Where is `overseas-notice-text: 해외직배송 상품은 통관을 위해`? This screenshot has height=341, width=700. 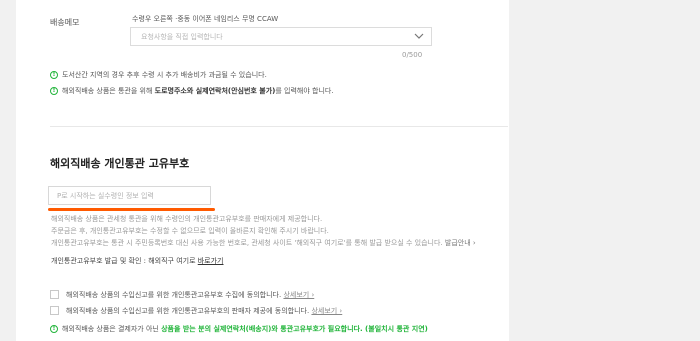
overseas-notice-text: 해외직배송 상품은 통관을 위해 is located at coordinates (108, 91).